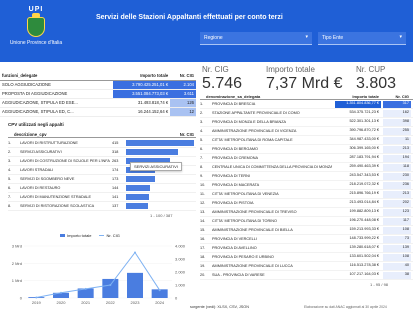  Describe the element at coordinates (234, 239) in the screenshot. I see `row-label: PROVINCIA DI VERCELLI` at that location.